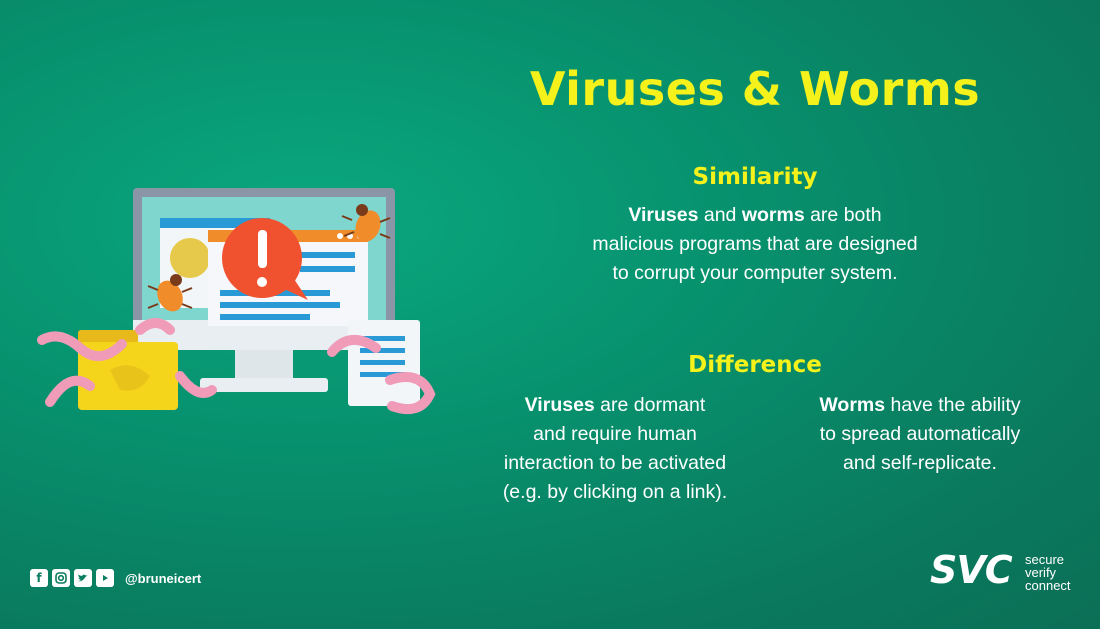 The width and height of the screenshot is (1100, 629). What do you see at coordinates (128, 370) in the screenshot?
I see `folder-icon` at bounding box center [128, 370].